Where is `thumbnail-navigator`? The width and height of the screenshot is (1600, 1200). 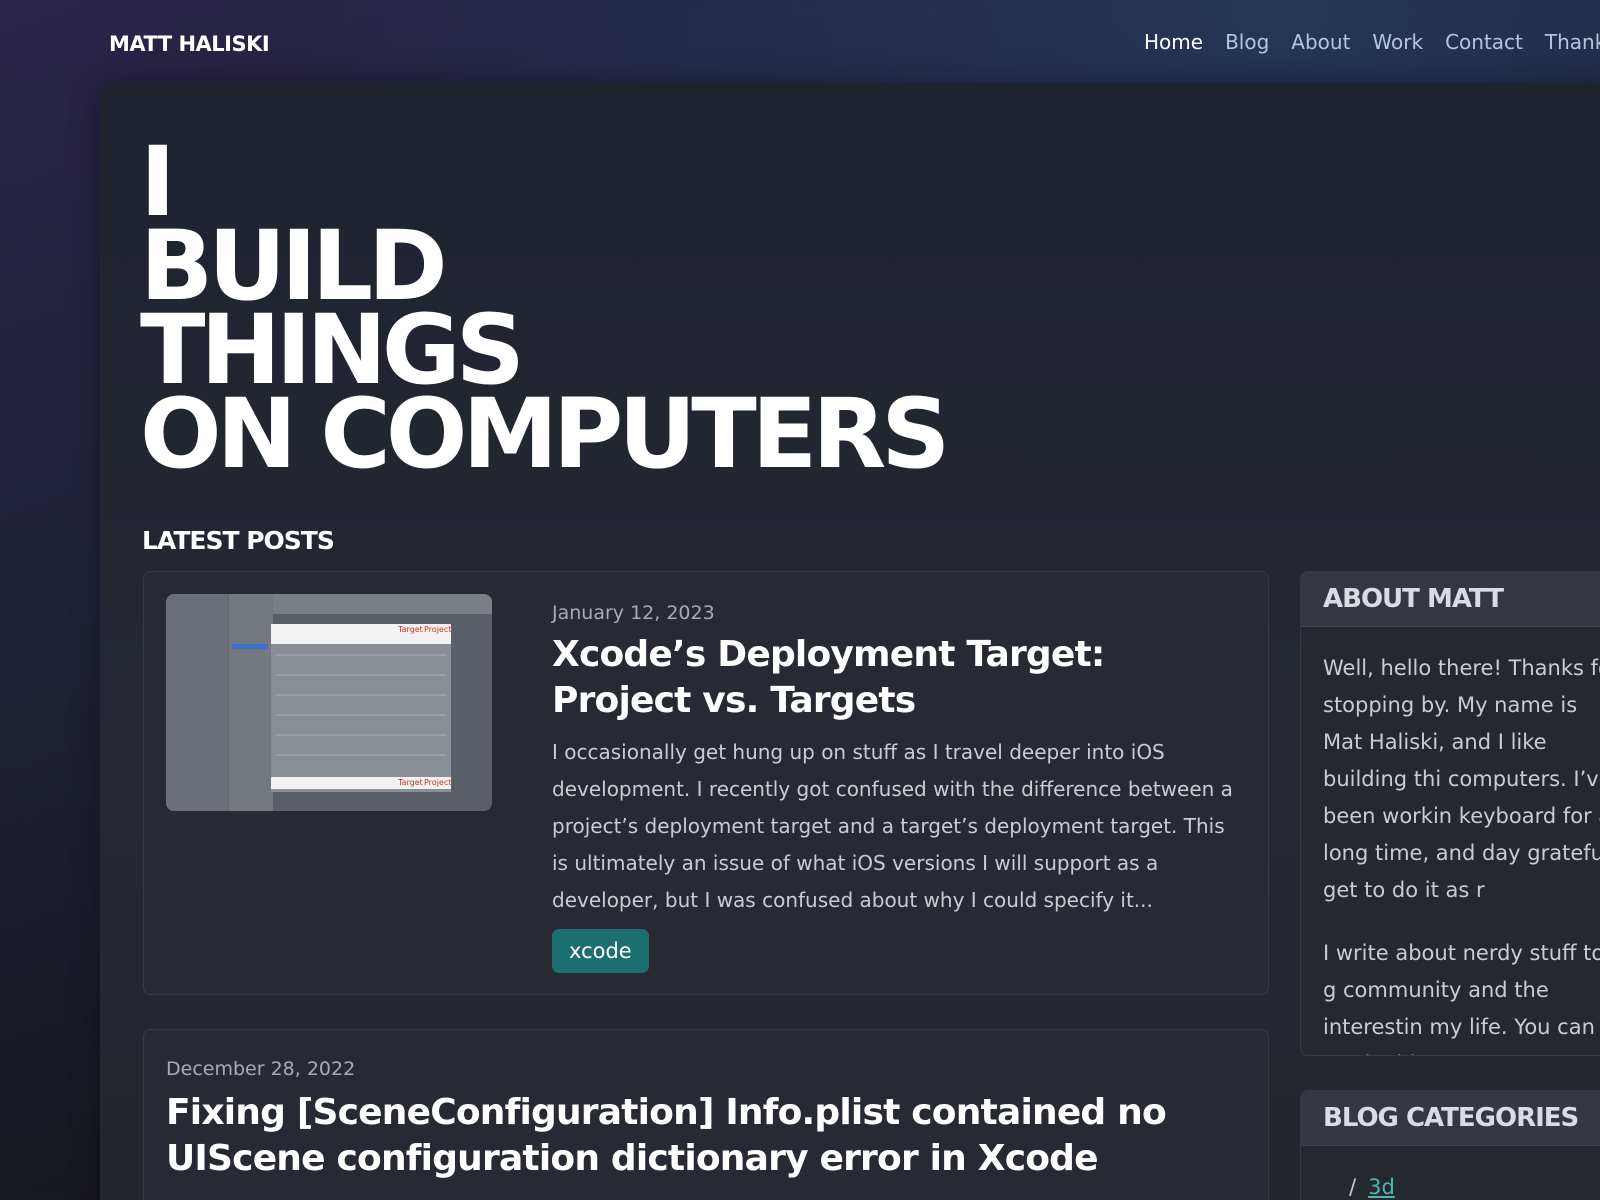
thumbnail-navigator is located at coordinates (197, 702).